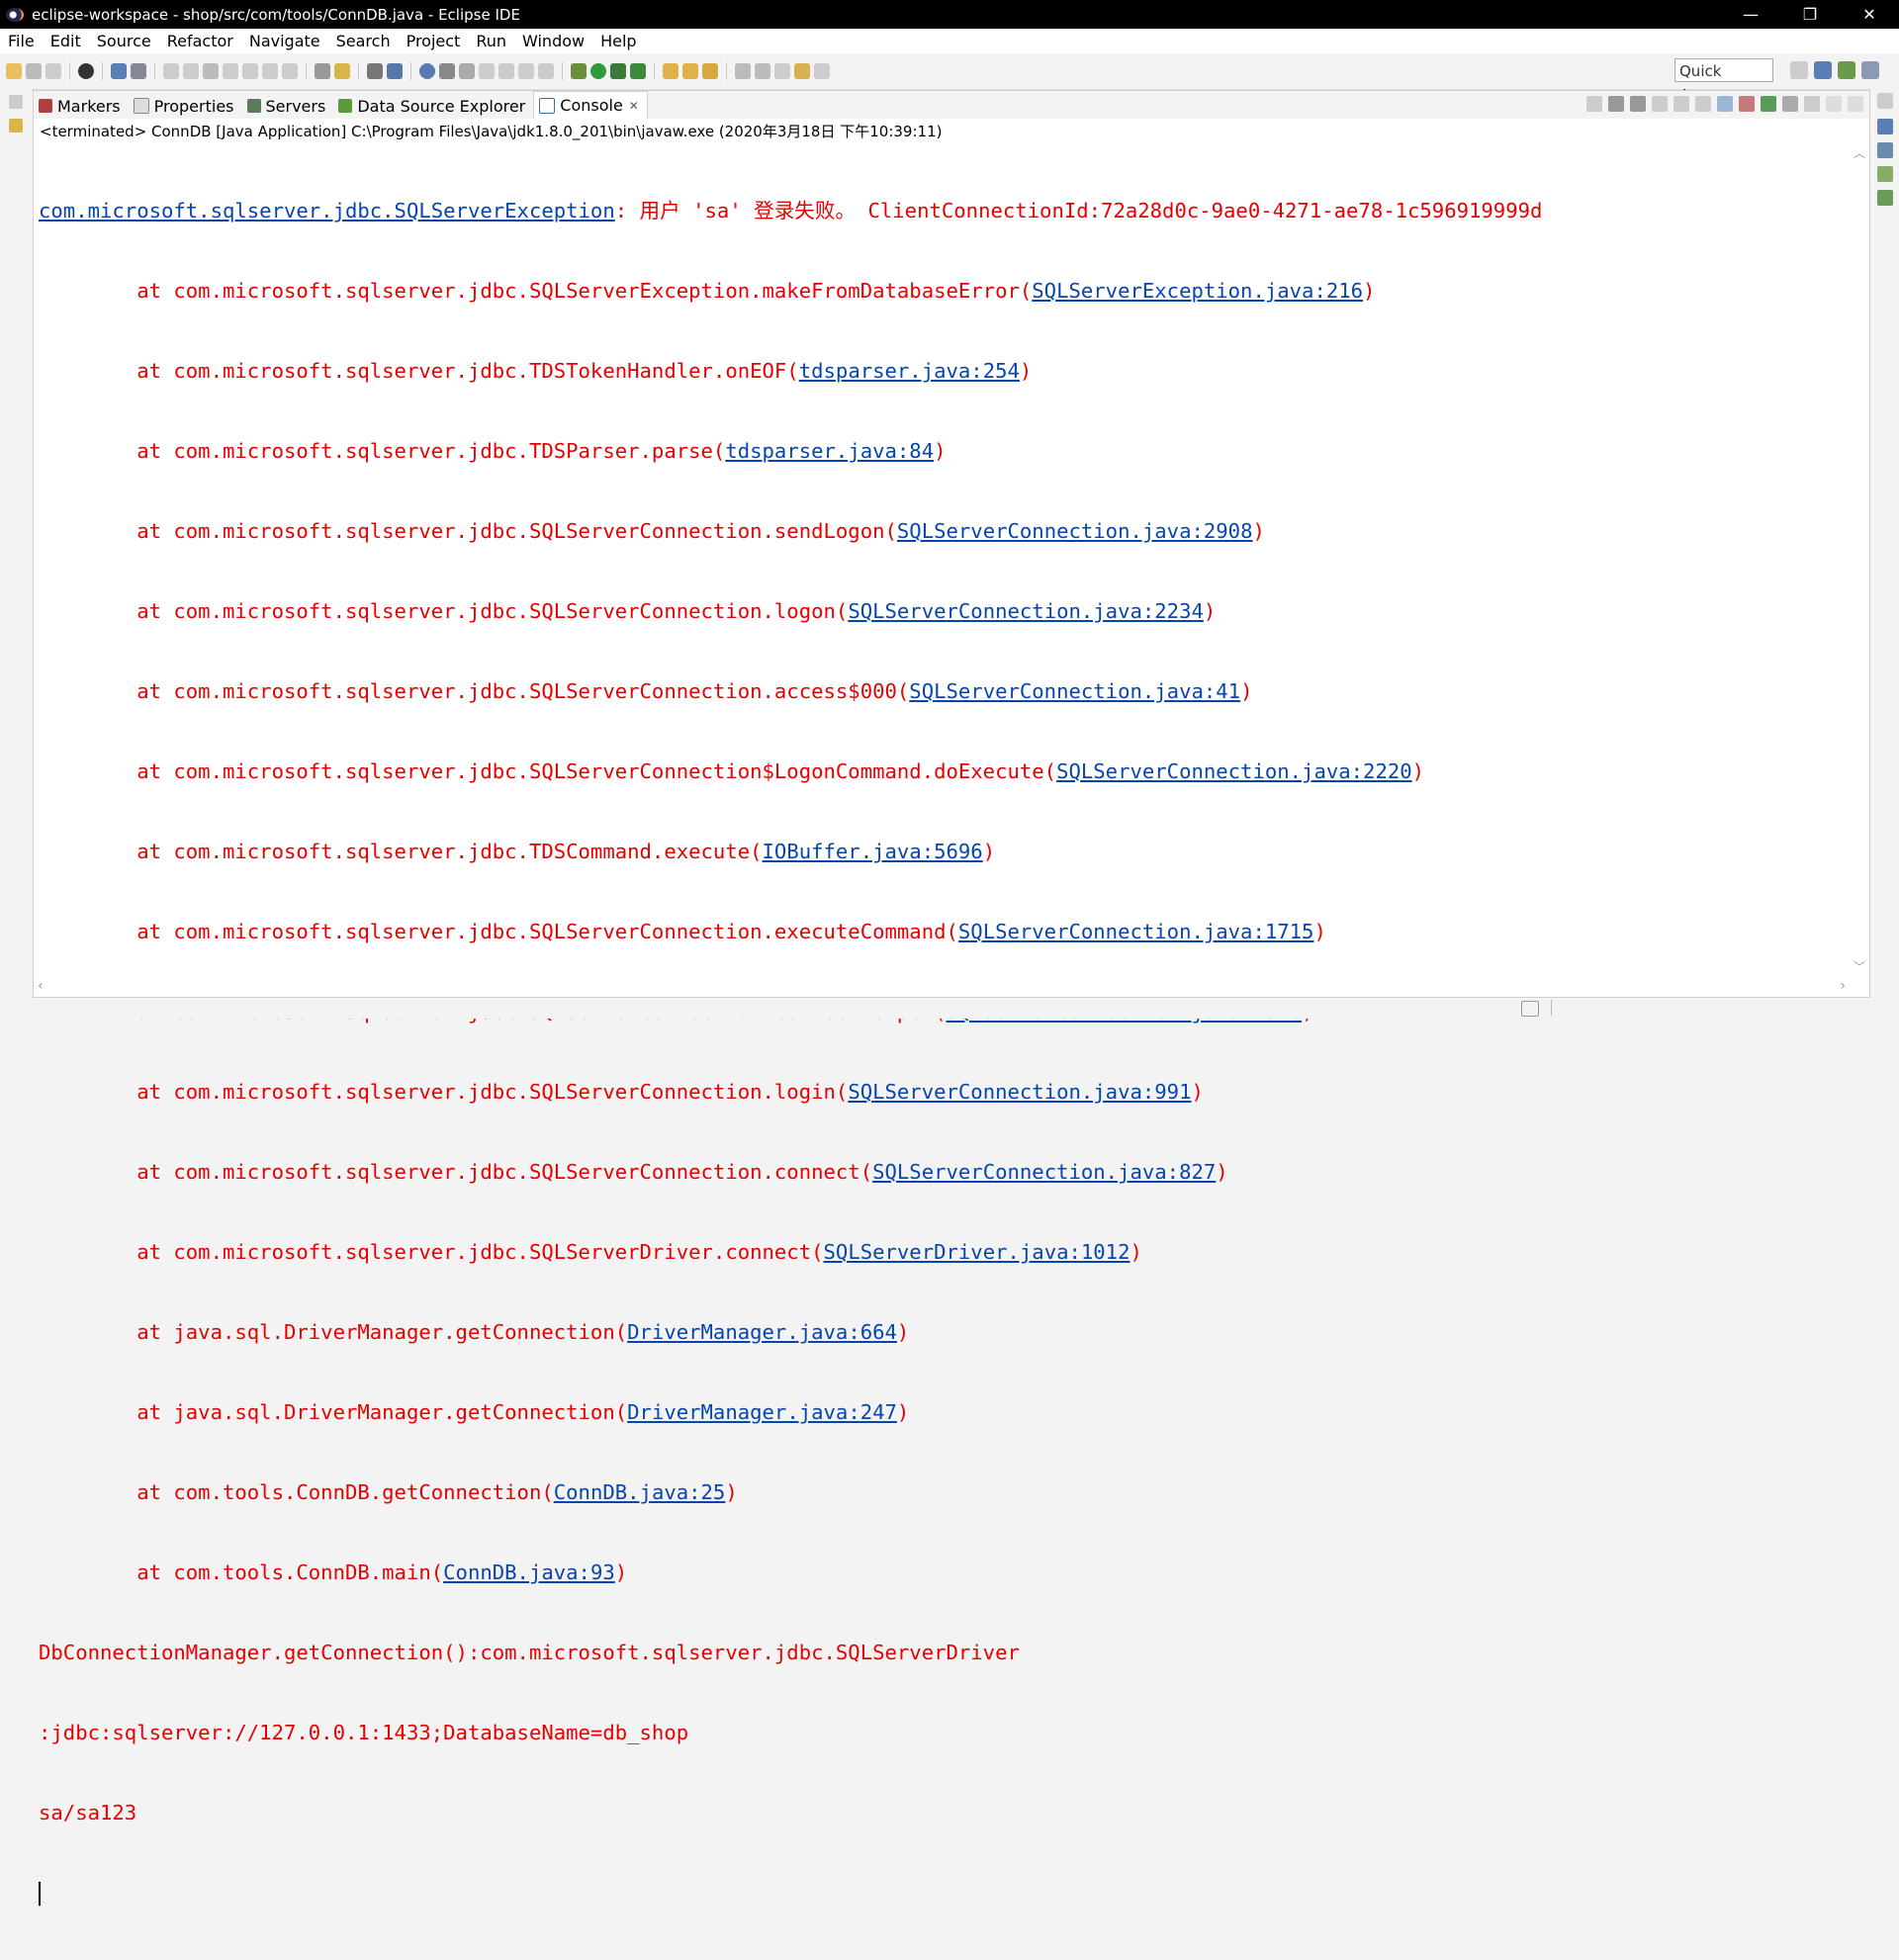  What do you see at coordinates (822, 71) in the screenshot?
I see `forward-icon` at bounding box center [822, 71].